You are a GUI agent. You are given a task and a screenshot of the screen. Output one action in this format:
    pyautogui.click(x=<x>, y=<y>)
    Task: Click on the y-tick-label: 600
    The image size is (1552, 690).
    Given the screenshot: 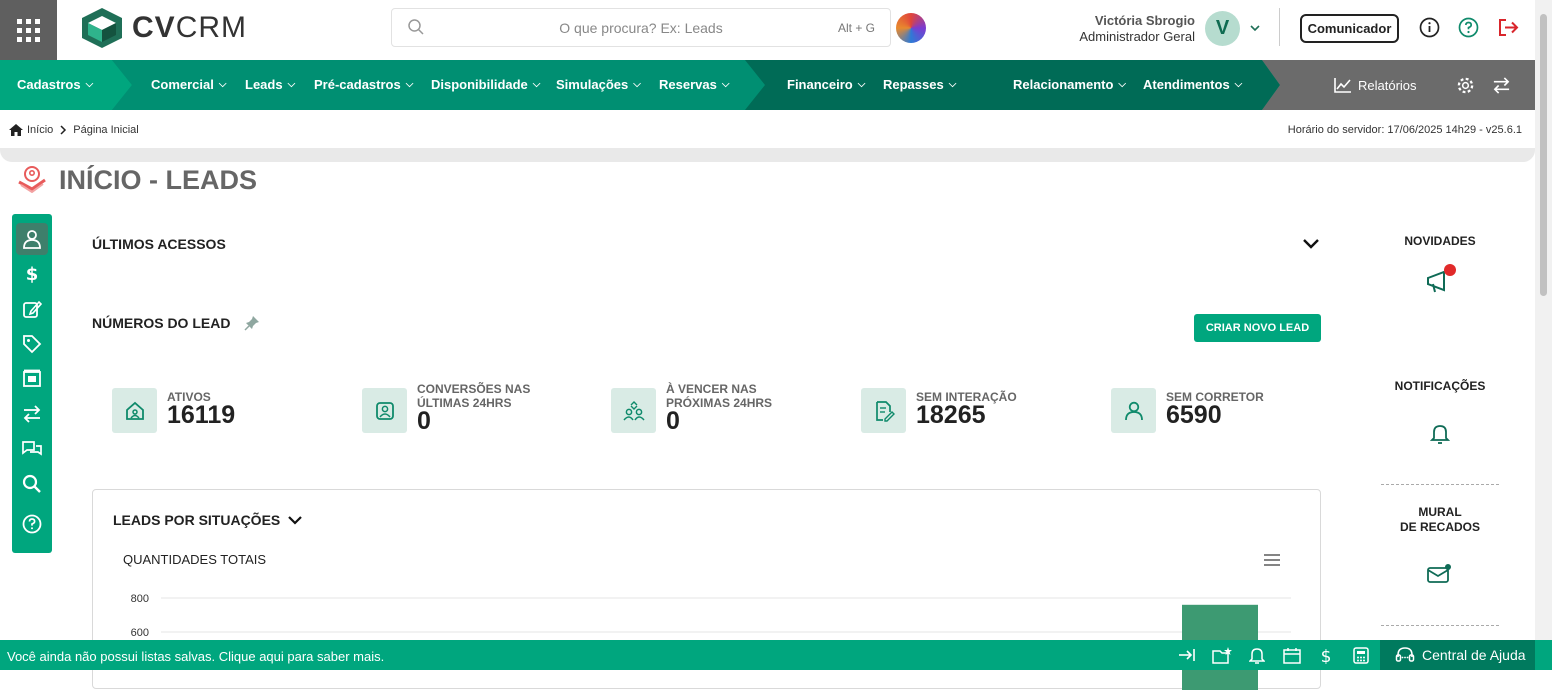 What is the action you would take?
    pyautogui.click(x=140, y=633)
    